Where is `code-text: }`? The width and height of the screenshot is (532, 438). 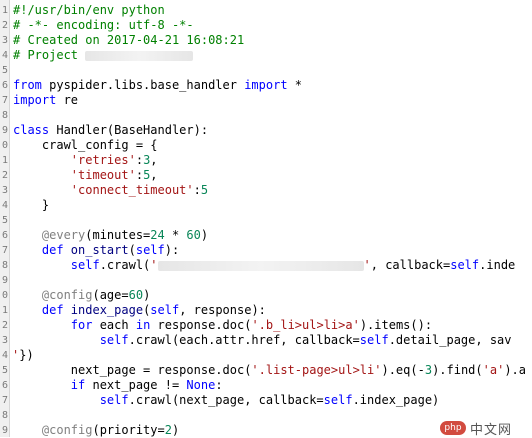
code-text: } is located at coordinates (31, 205).